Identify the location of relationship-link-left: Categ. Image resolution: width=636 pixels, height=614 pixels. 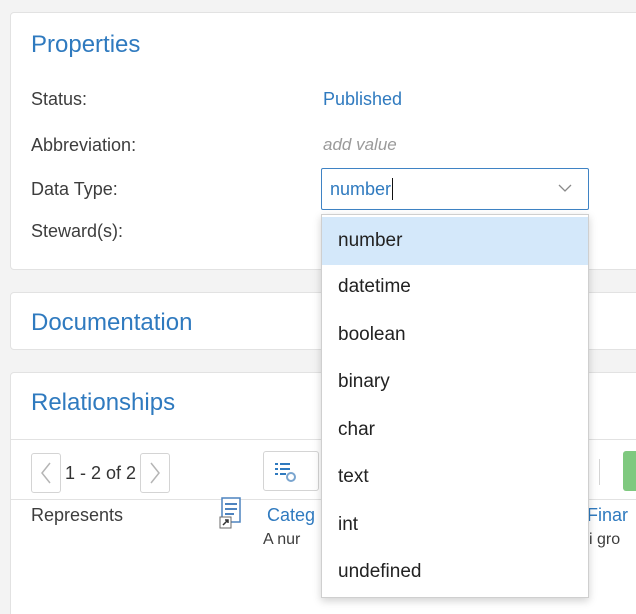
(291, 515).